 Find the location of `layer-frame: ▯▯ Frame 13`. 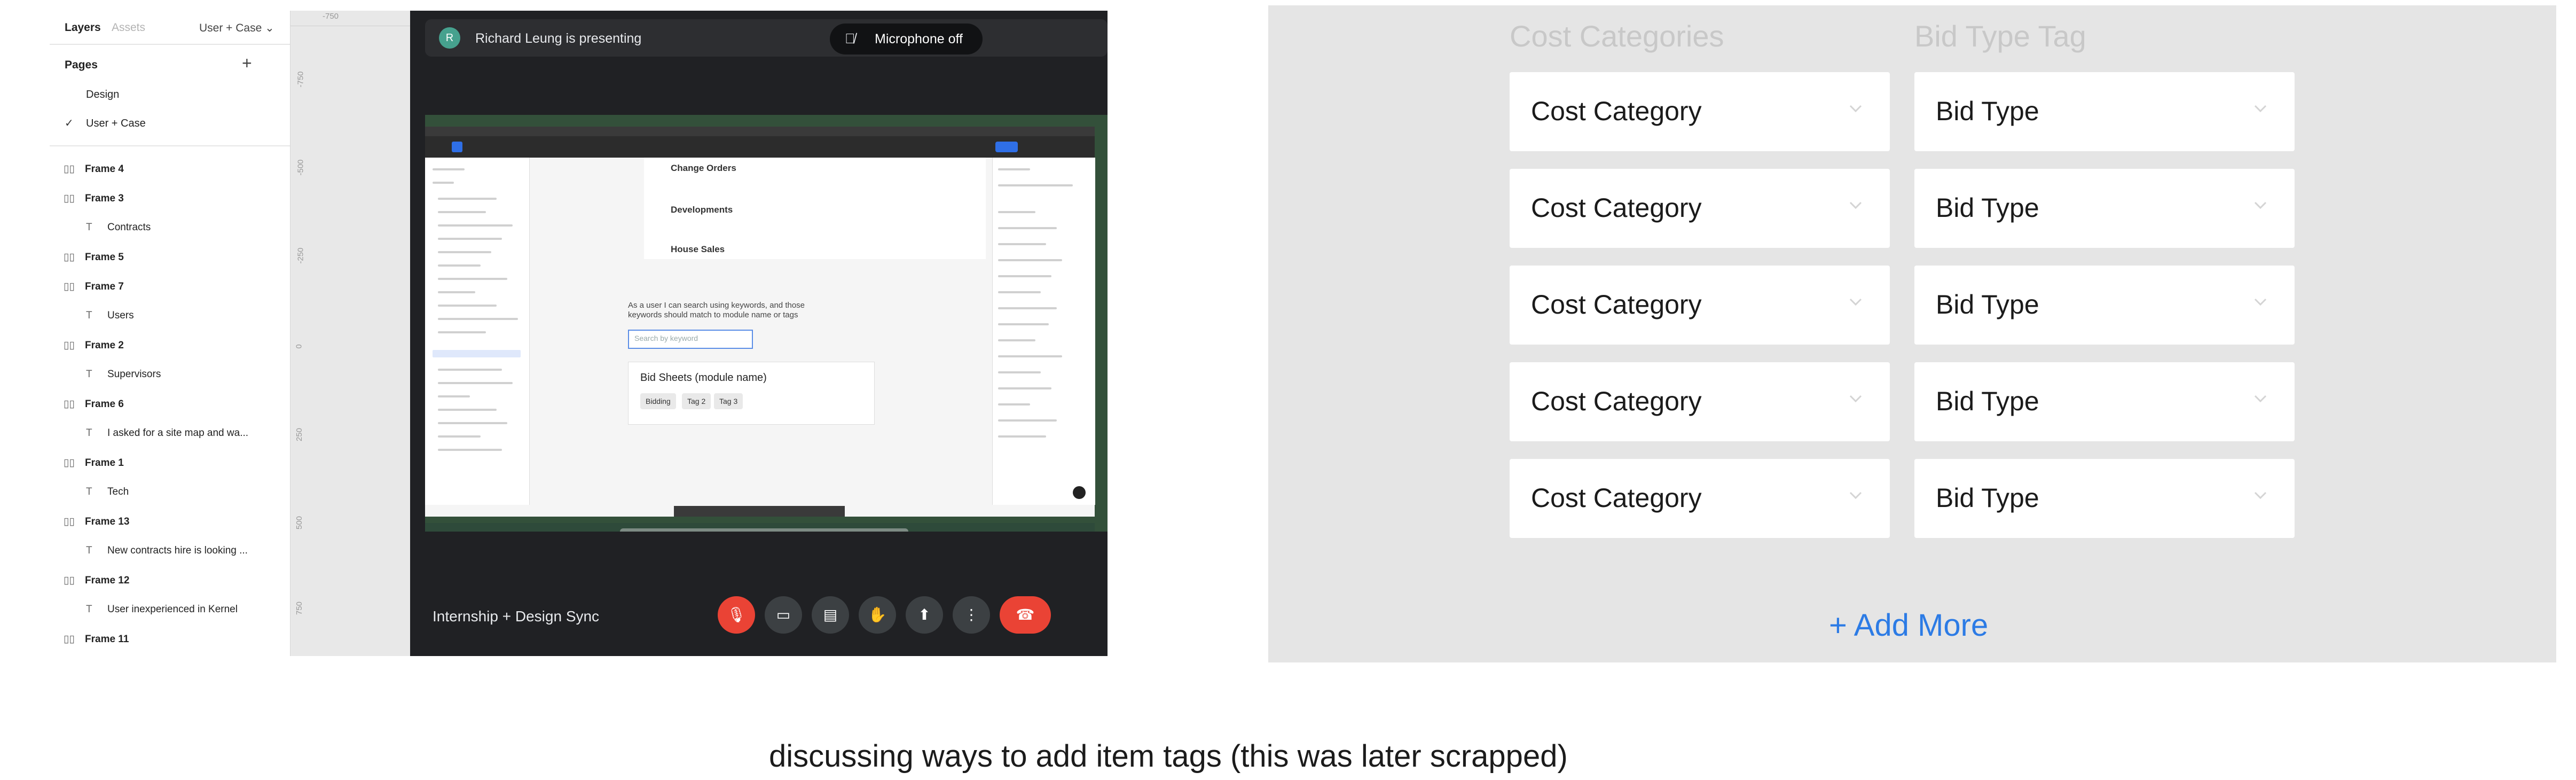

layer-frame: ▯▯ Frame 13 is located at coordinates (96, 522).